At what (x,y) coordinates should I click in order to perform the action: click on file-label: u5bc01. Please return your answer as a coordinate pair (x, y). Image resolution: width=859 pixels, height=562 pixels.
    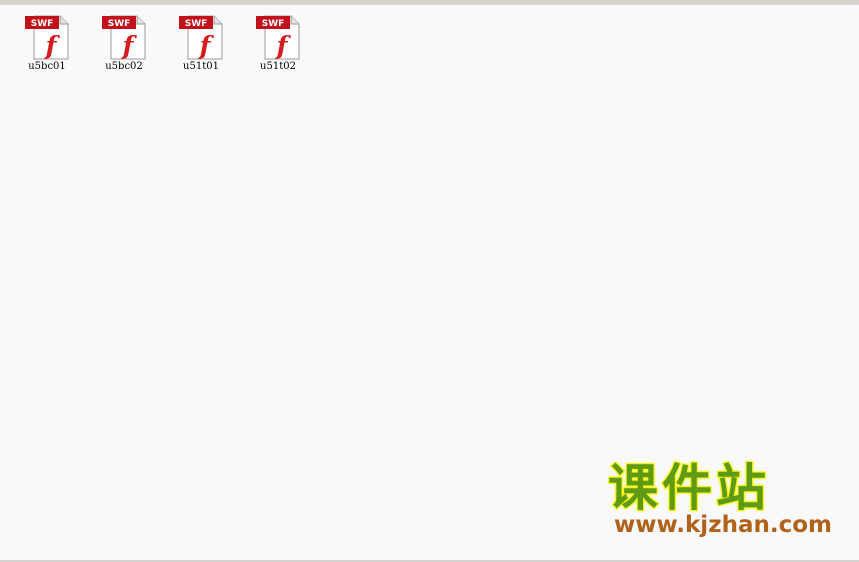
    Looking at the image, I should click on (47, 66).